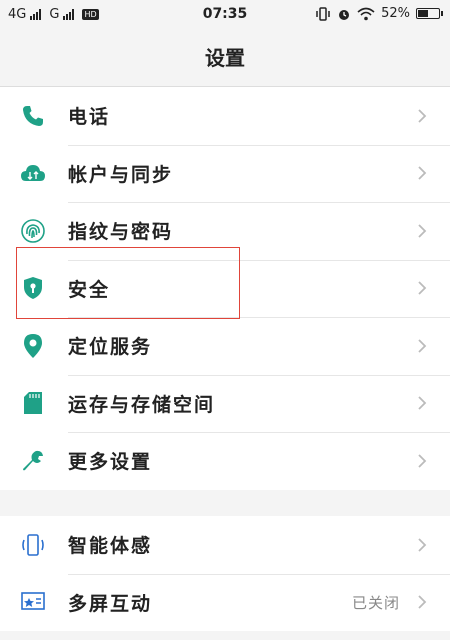  What do you see at coordinates (225, 545) in the screenshot?
I see `settings-item-smart-motion: 智能体感` at bounding box center [225, 545].